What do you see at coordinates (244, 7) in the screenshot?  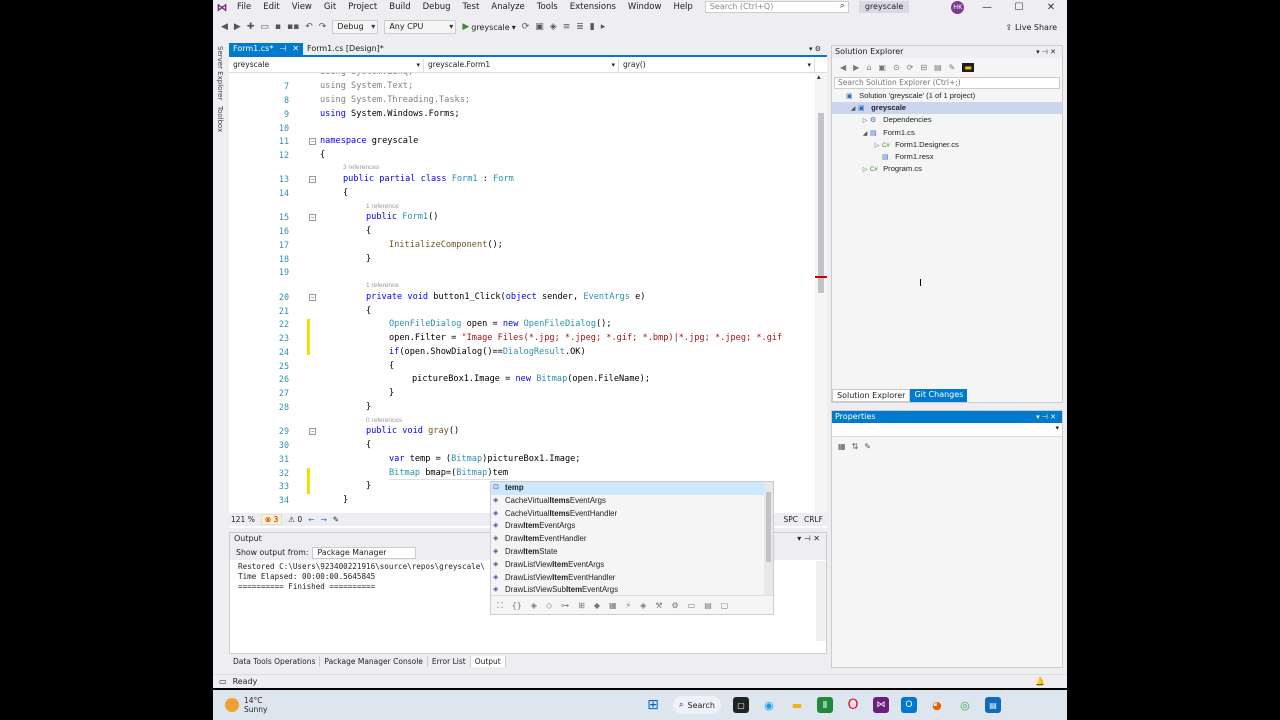 I see `menu-file: File` at bounding box center [244, 7].